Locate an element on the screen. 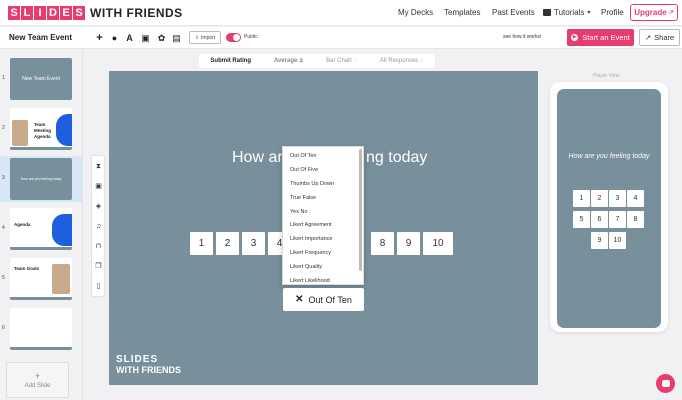 This screenshot has width=682, height=400. slide-preview: Agenda is located at coordinates (41, 229).